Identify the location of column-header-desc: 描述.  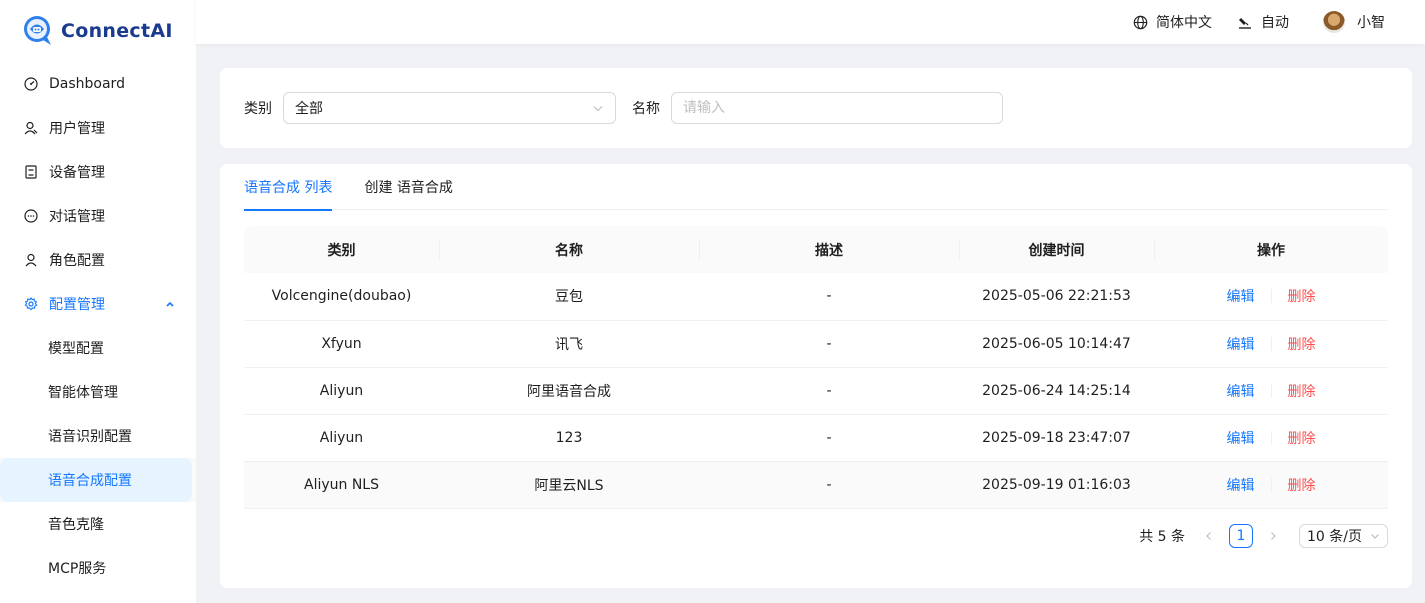
(829, 249).